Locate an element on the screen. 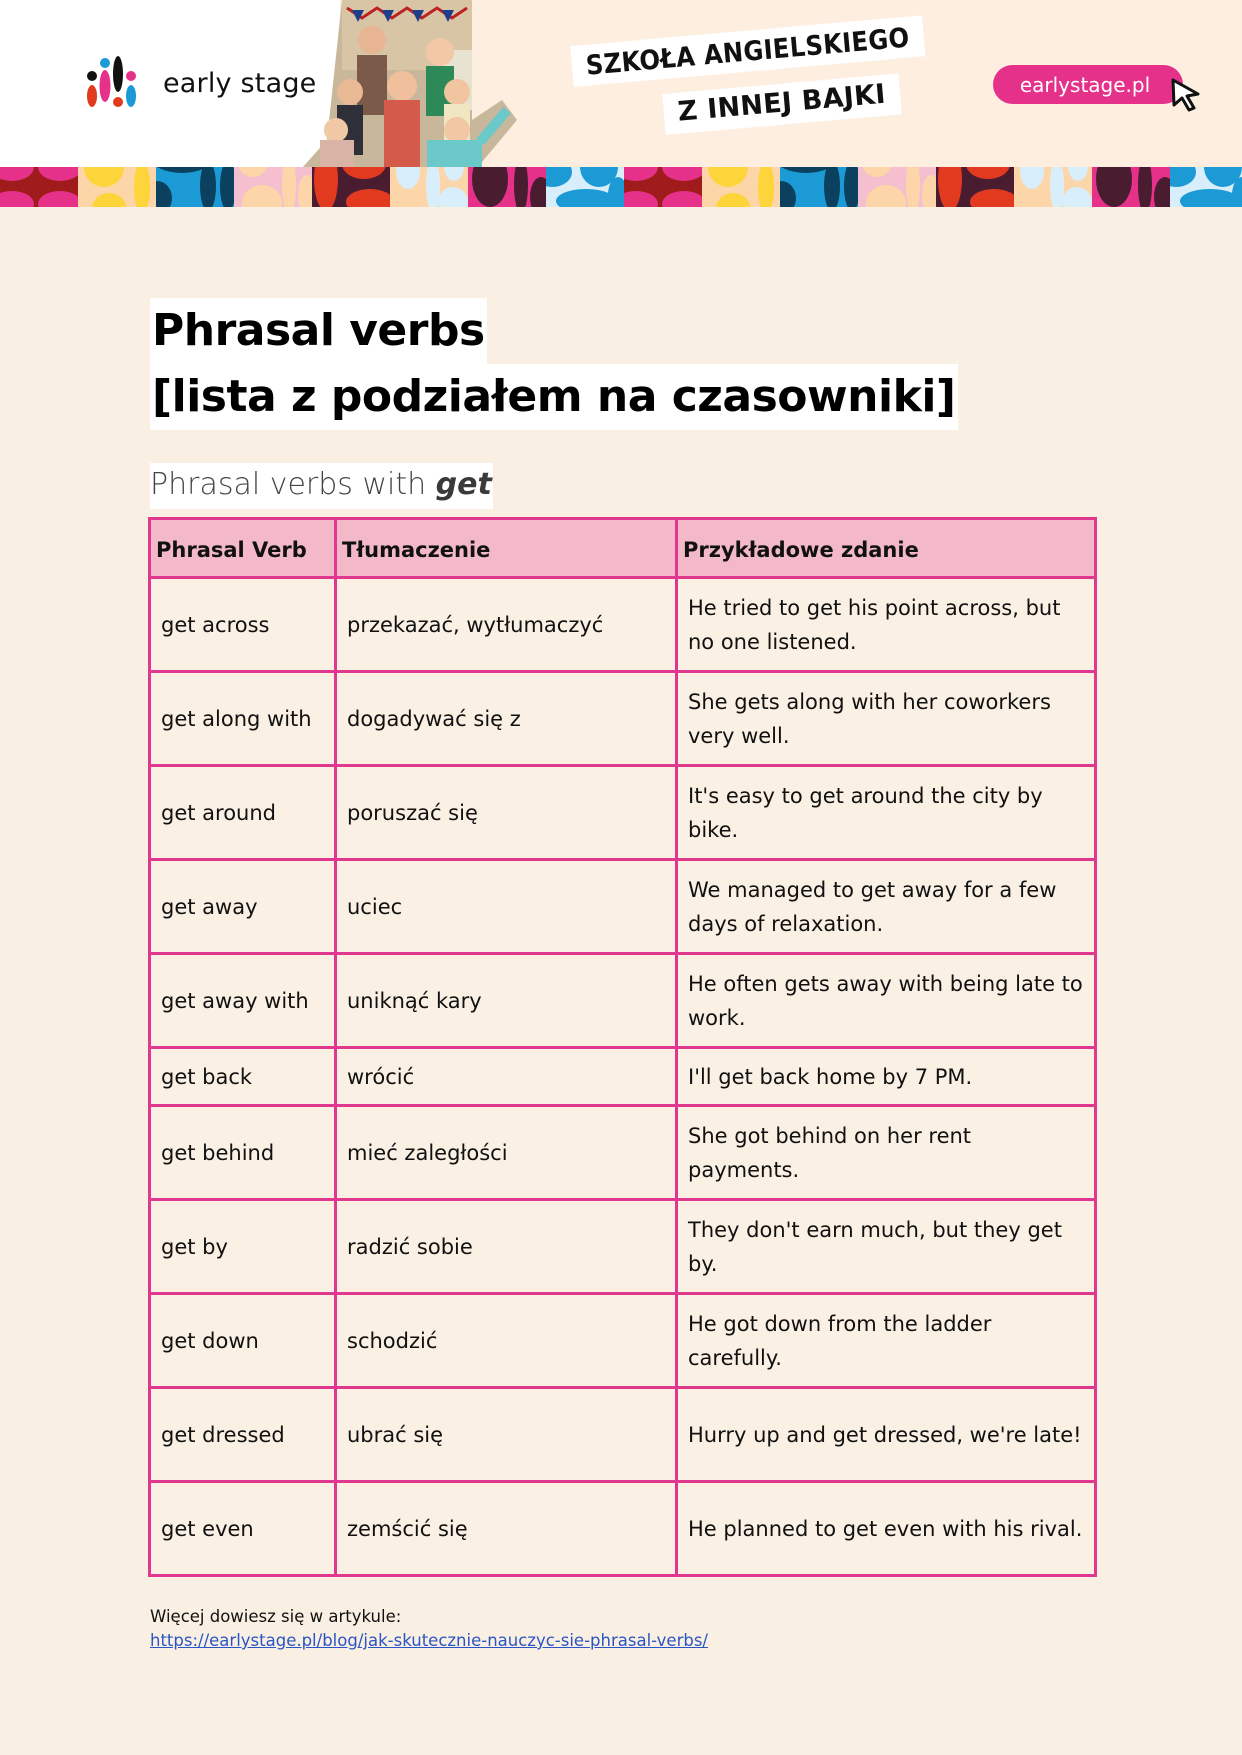 This screenshot has height=1755, width=1242. cell-translation: dogadywać się z is located at coordinates (506, 718).